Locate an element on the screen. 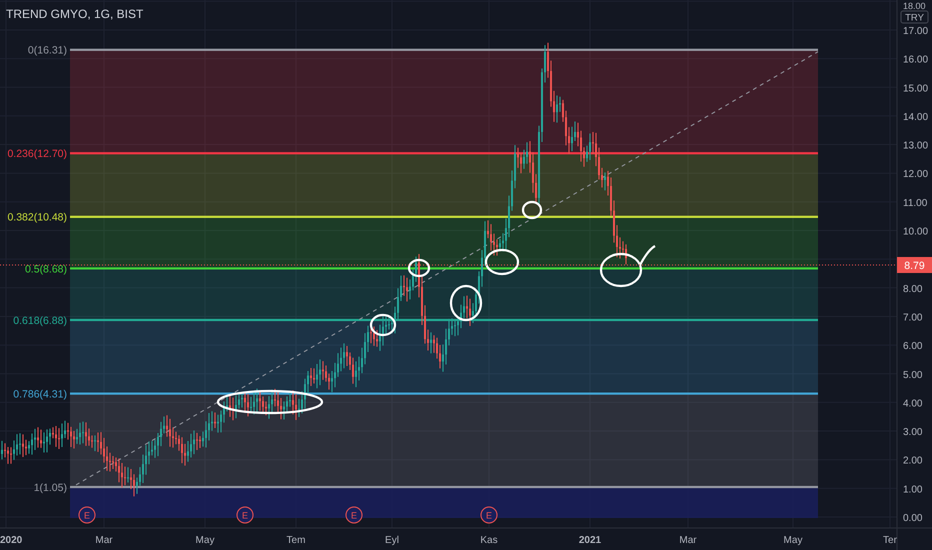 This screenshot has width=932, height=550. price-tick-label: 7.00 is located at coordinates (912, 318).